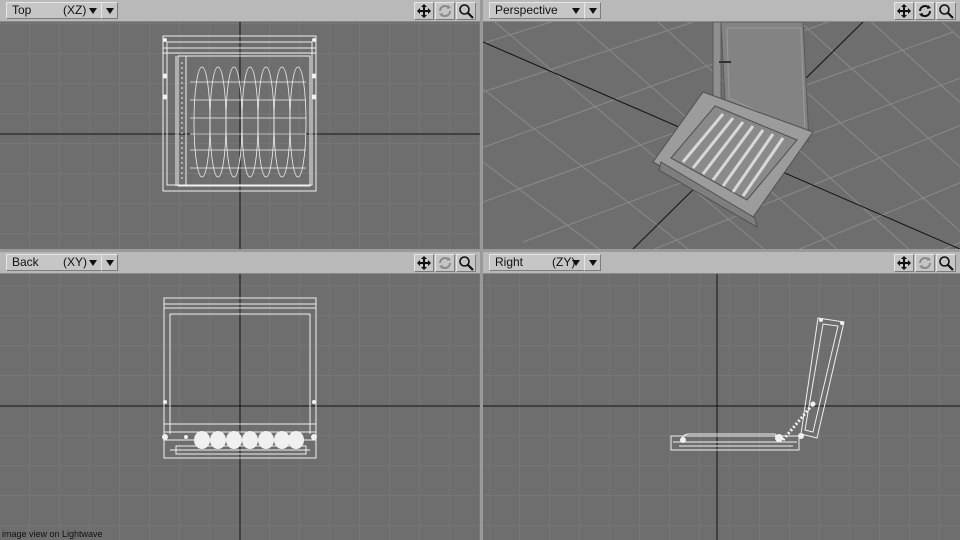 The image size is (960, 540). Describe the element at coordinates (537, 262) in the screenshot. I see `view-type-selector: Right (ZY)` at that location.